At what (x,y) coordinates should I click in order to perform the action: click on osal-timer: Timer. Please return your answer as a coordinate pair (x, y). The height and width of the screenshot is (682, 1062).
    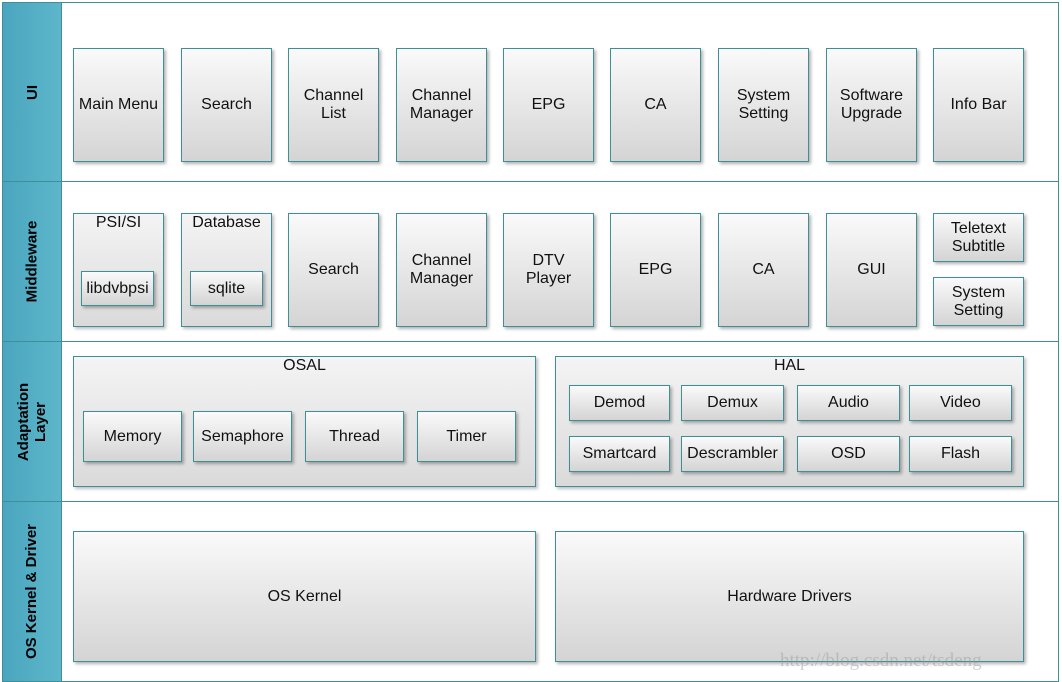
    Looking at the image, I should click on (466, 436).